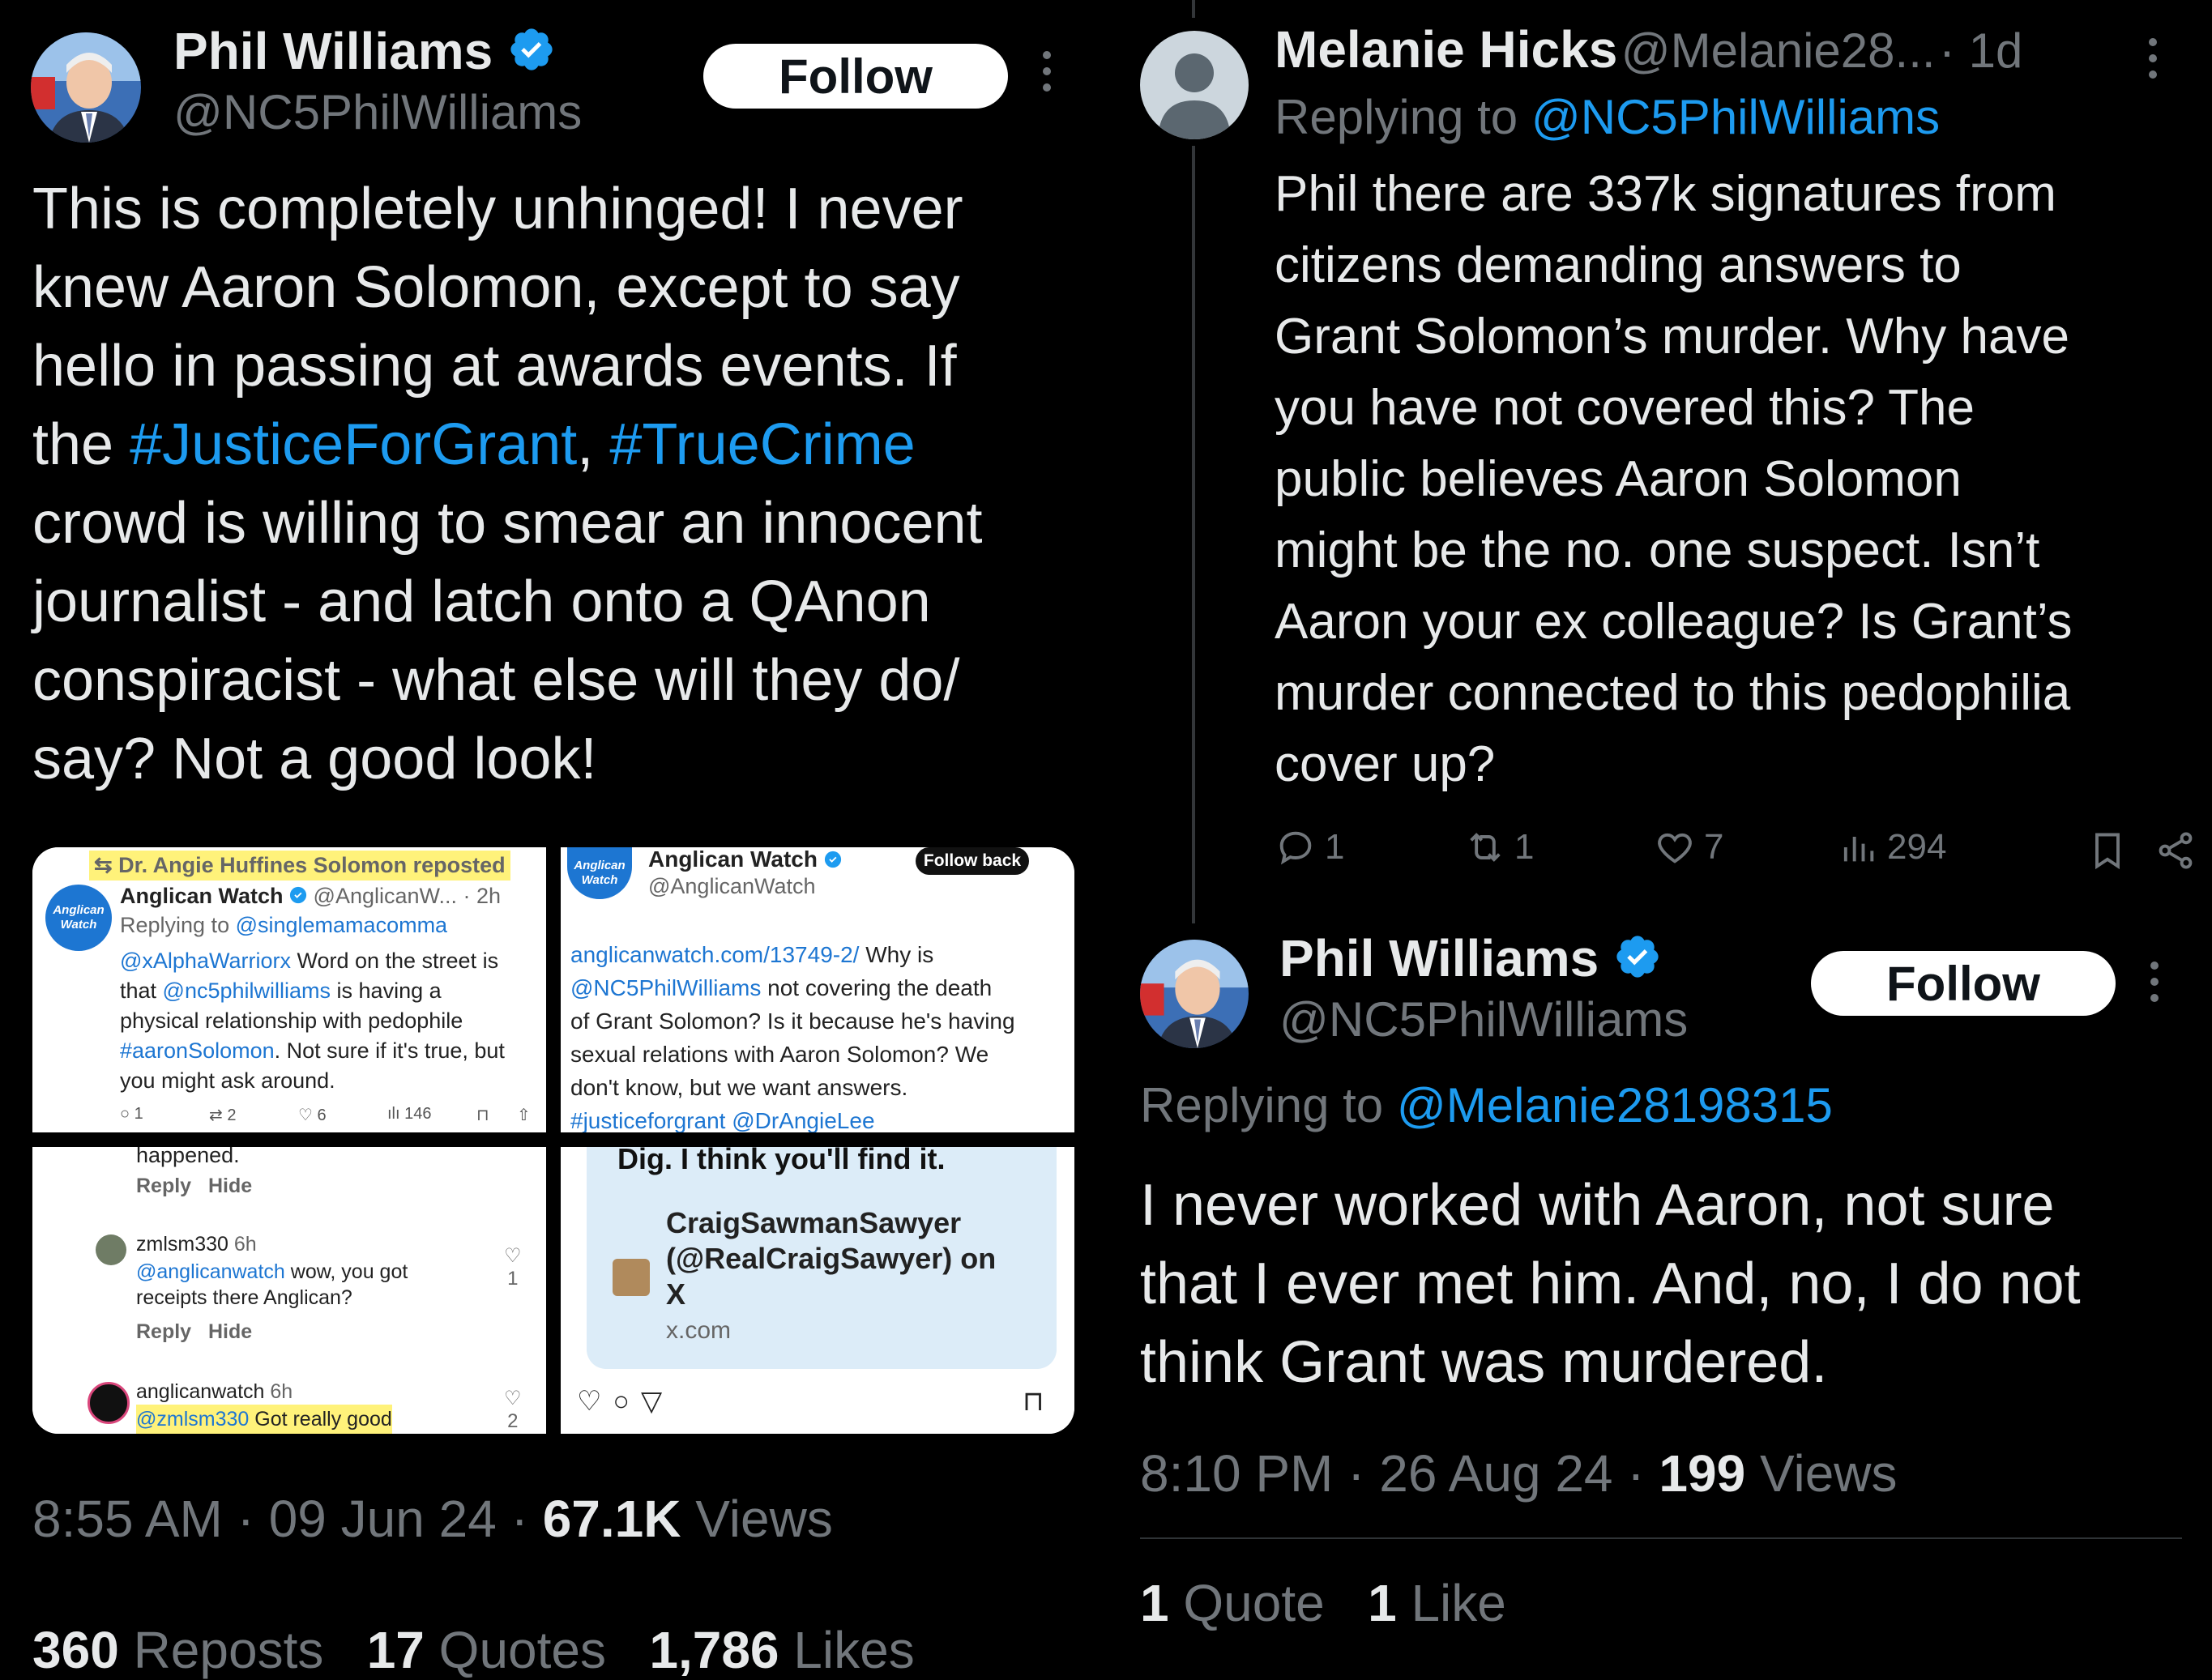 The height and width of the screenshot is (1680, 2212). What do you see at coordinates (1675, 848) in the screenshot?
I see `like-icon` at bounding box center [1675, 848].